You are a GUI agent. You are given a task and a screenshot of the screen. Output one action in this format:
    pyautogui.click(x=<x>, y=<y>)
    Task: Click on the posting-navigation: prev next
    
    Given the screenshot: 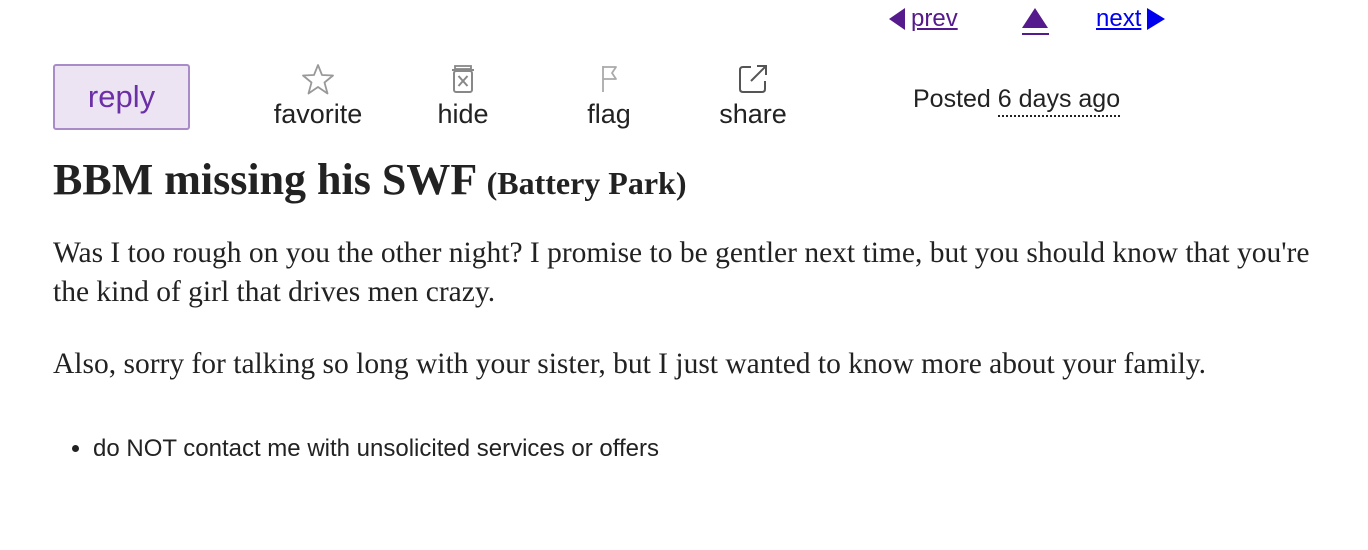 What is the action you would take?
    pyautogui.click(x=684, y=20)
    